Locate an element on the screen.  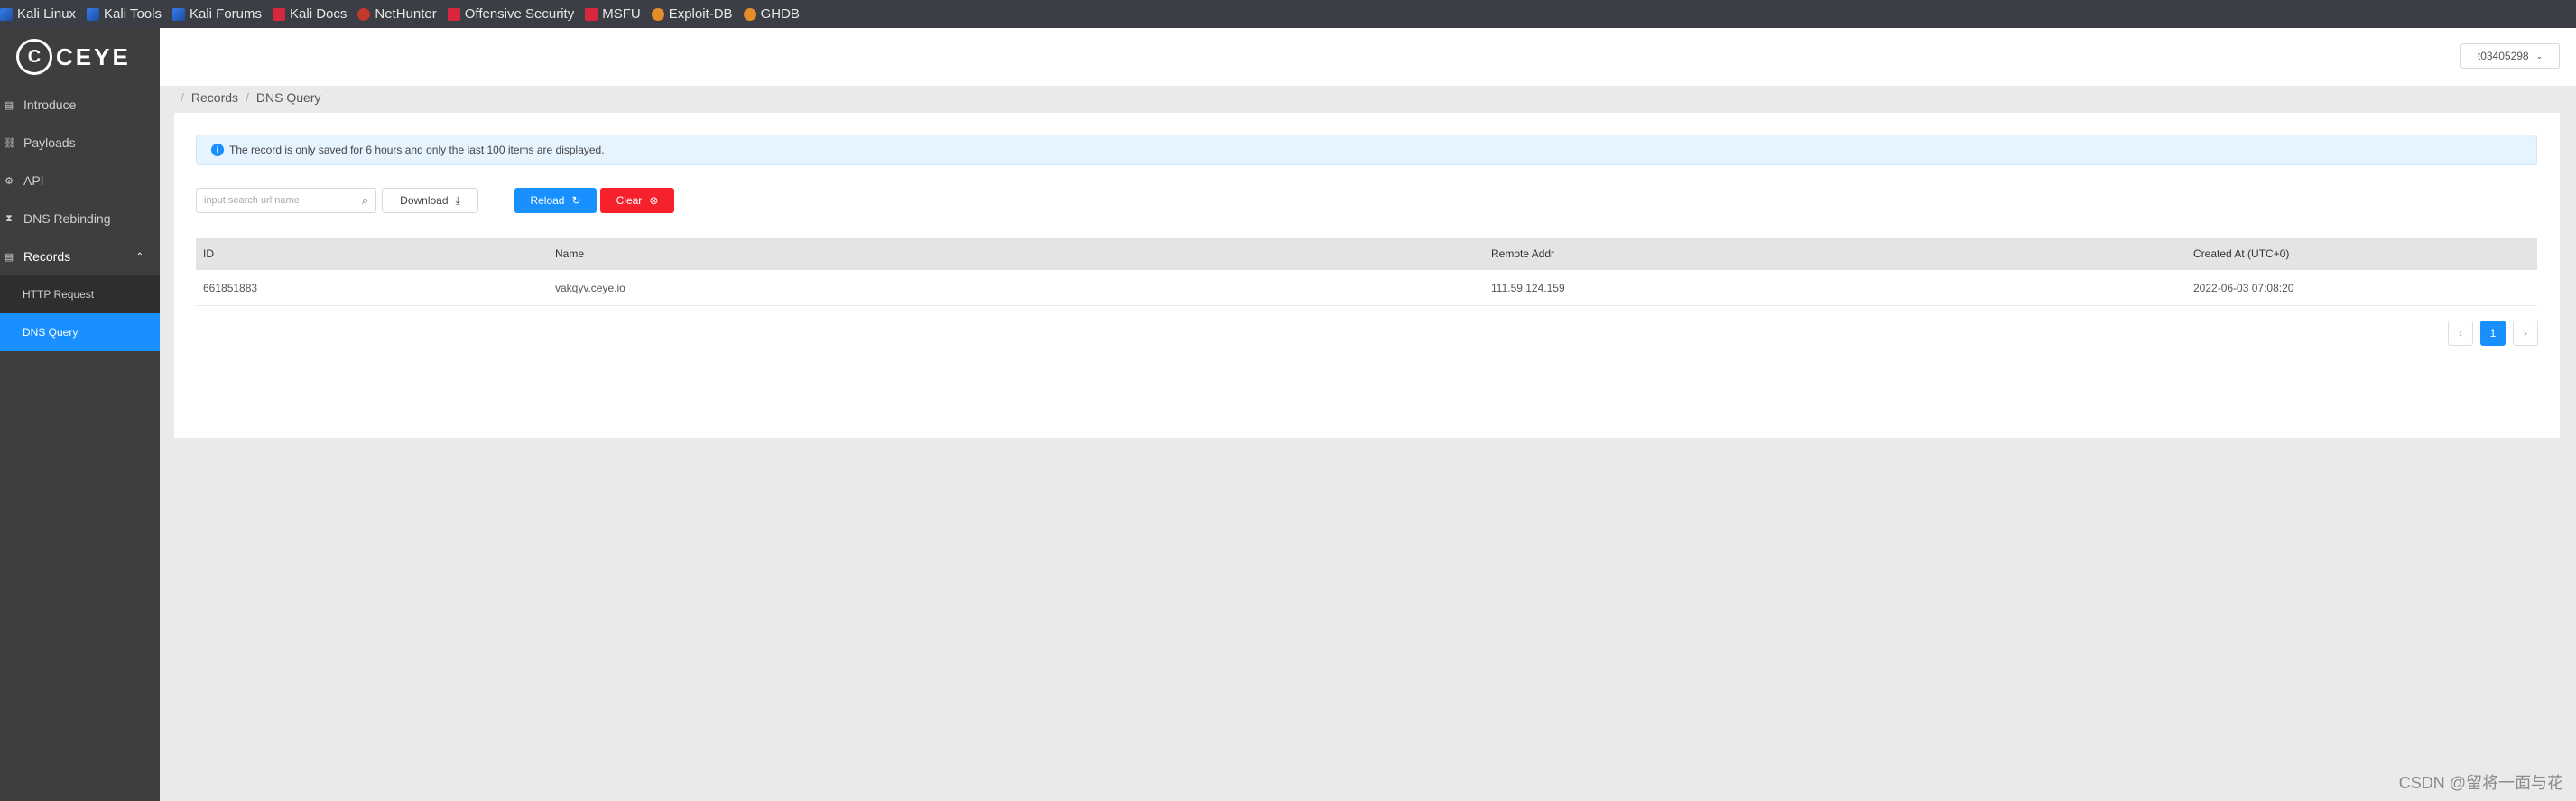
sidebar-item-dns-query: DNS Query is located at coordinates (80, 332).